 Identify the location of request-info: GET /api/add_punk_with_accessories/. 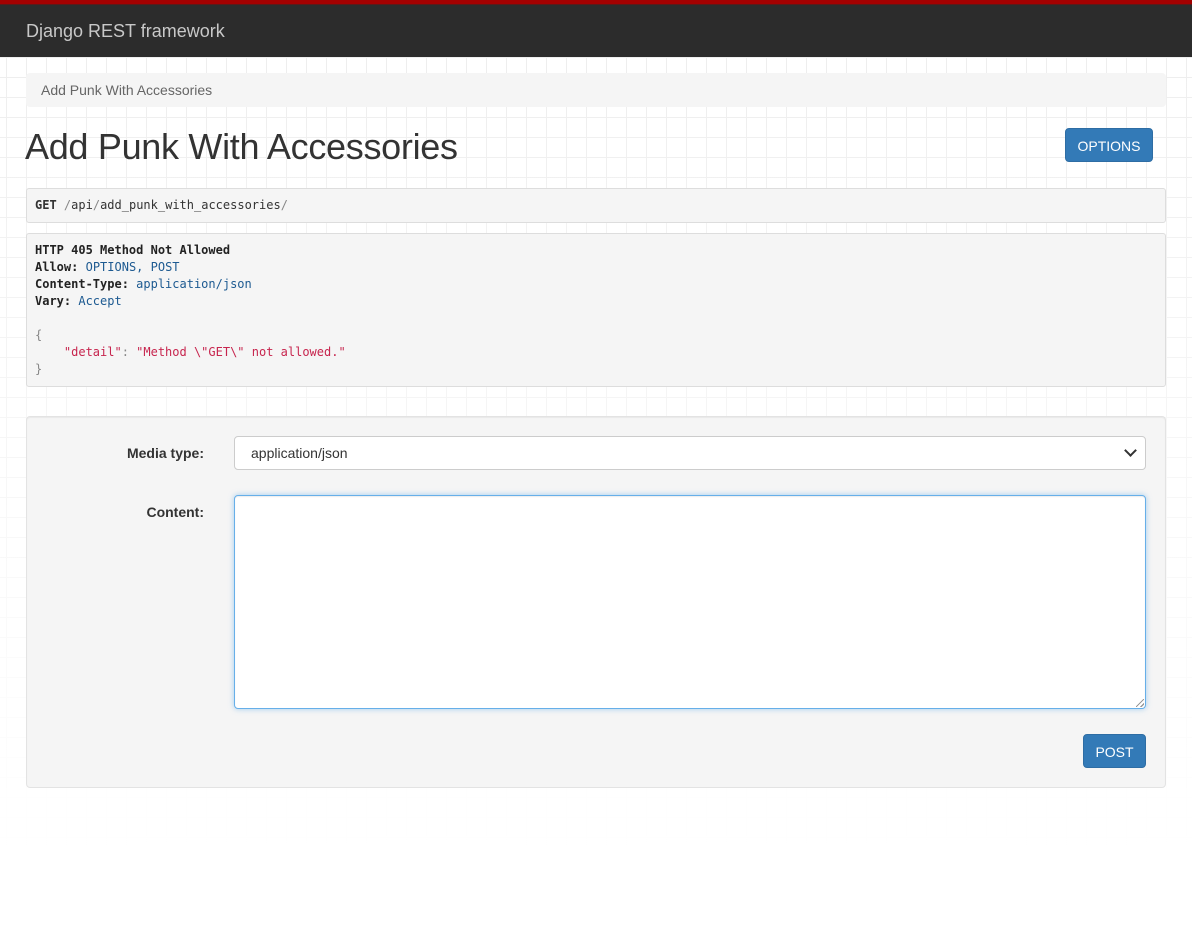
(596, 205).